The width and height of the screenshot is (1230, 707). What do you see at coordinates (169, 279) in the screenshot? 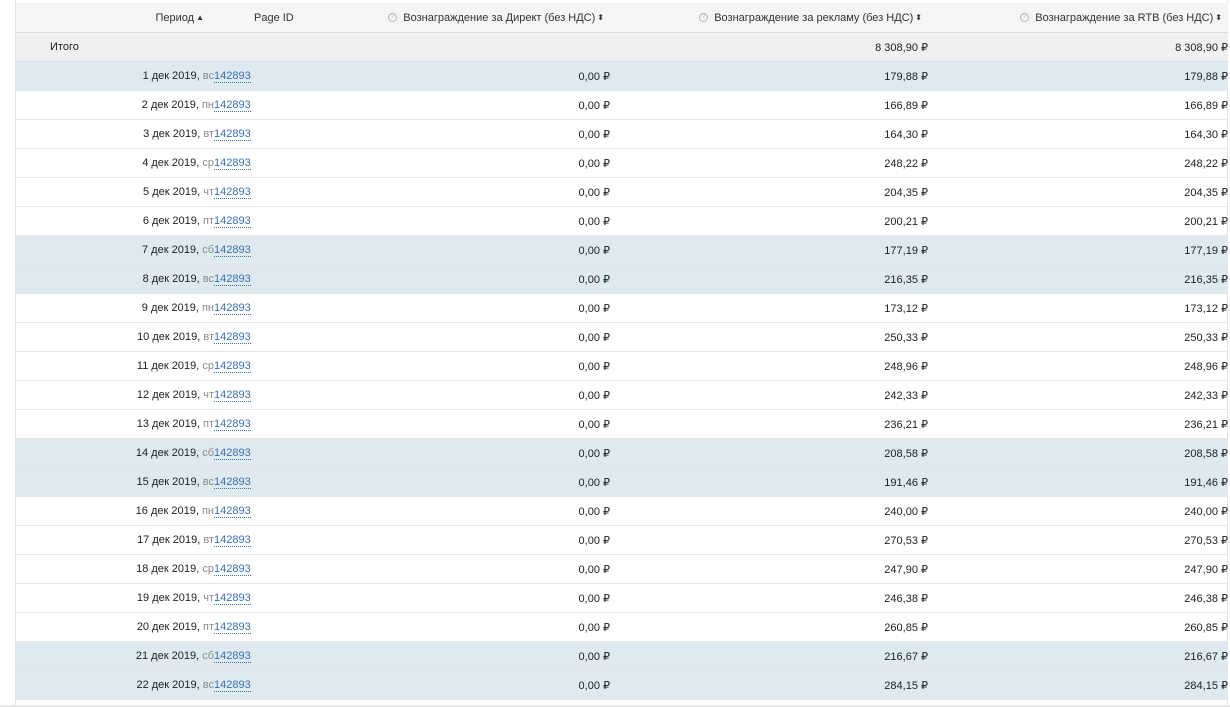
I see `date-text: 8 дек 2019` at bounding box center [169, 279].